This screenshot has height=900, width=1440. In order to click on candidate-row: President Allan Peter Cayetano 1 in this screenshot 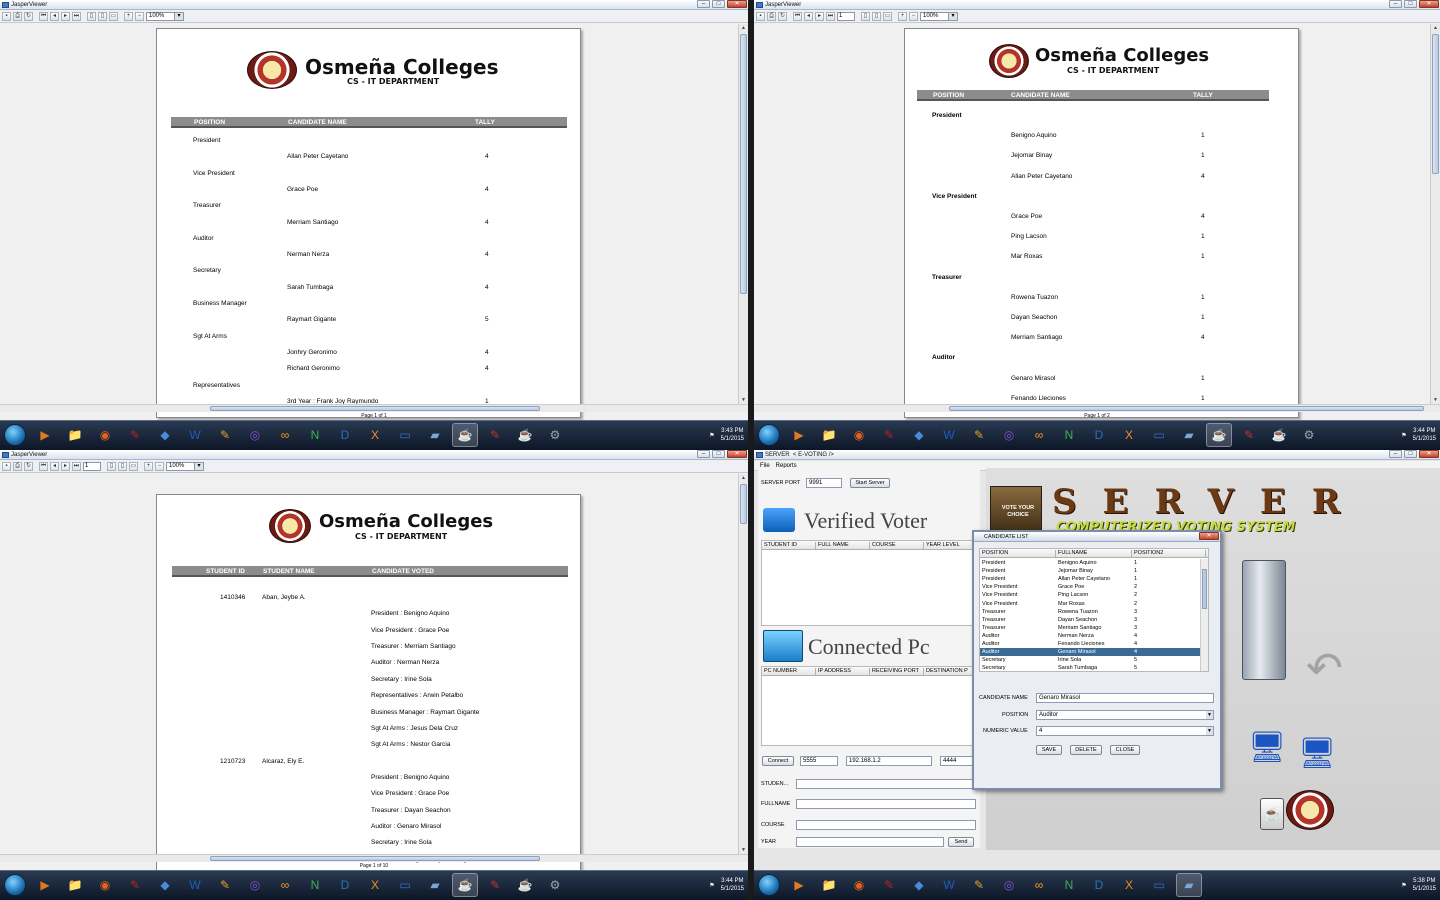, I will do `click(1090, 579)`.